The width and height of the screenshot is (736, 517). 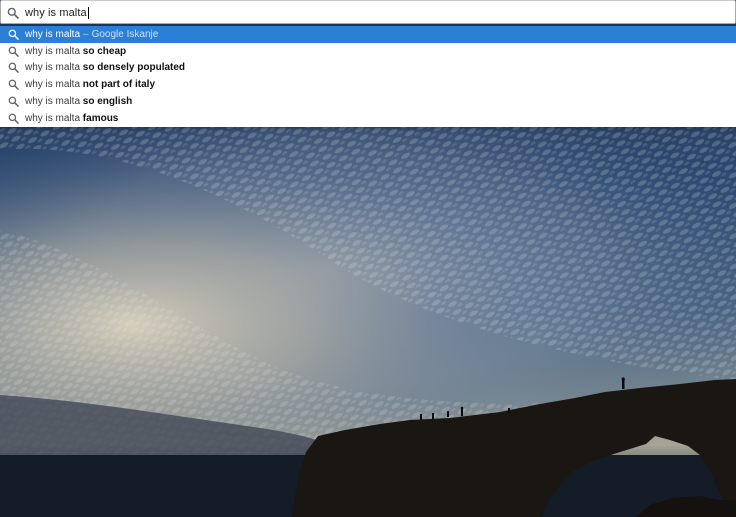 I want to click on suggestion-completion: famous, so click(x=100, y=118).